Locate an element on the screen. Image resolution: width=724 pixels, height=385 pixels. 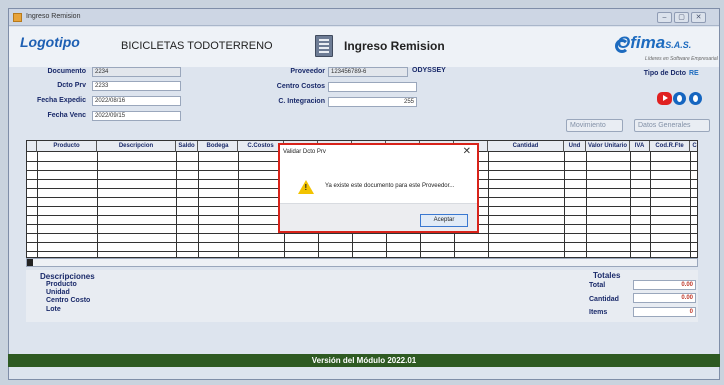
col-producto: Producto is located at coordinates (67, 146).